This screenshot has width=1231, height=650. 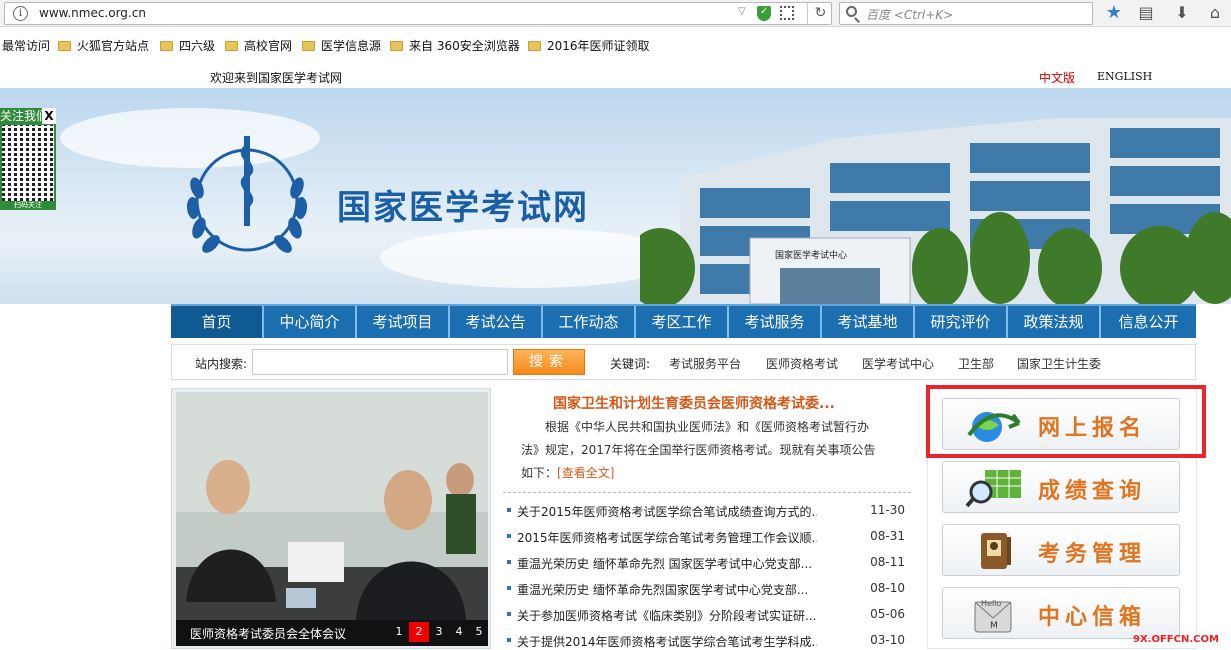 What do you see at coordinates (1146, 13) in the screenshot?
I see `reading-list-icon: ▤` at bounding box center [1146, 13].